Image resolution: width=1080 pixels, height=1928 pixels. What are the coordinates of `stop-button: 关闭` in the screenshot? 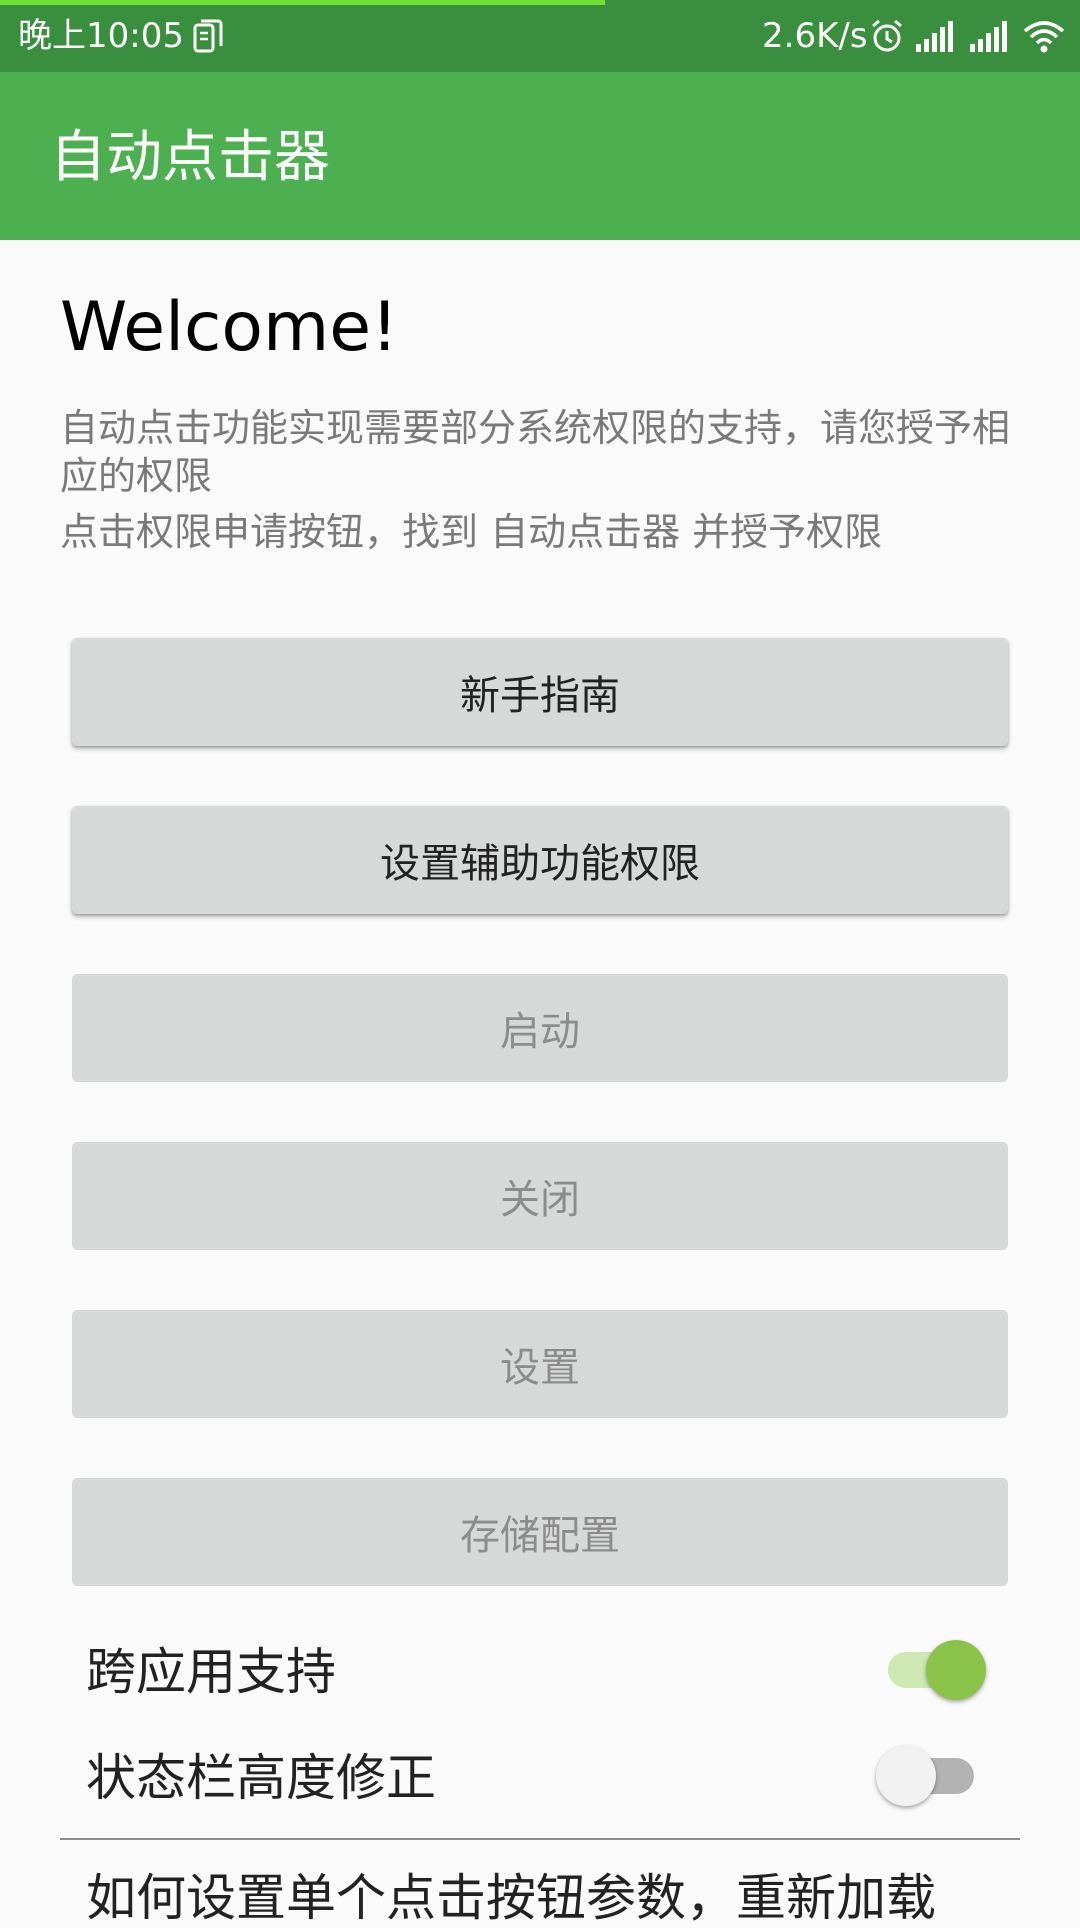 It's located at (540, 1196).